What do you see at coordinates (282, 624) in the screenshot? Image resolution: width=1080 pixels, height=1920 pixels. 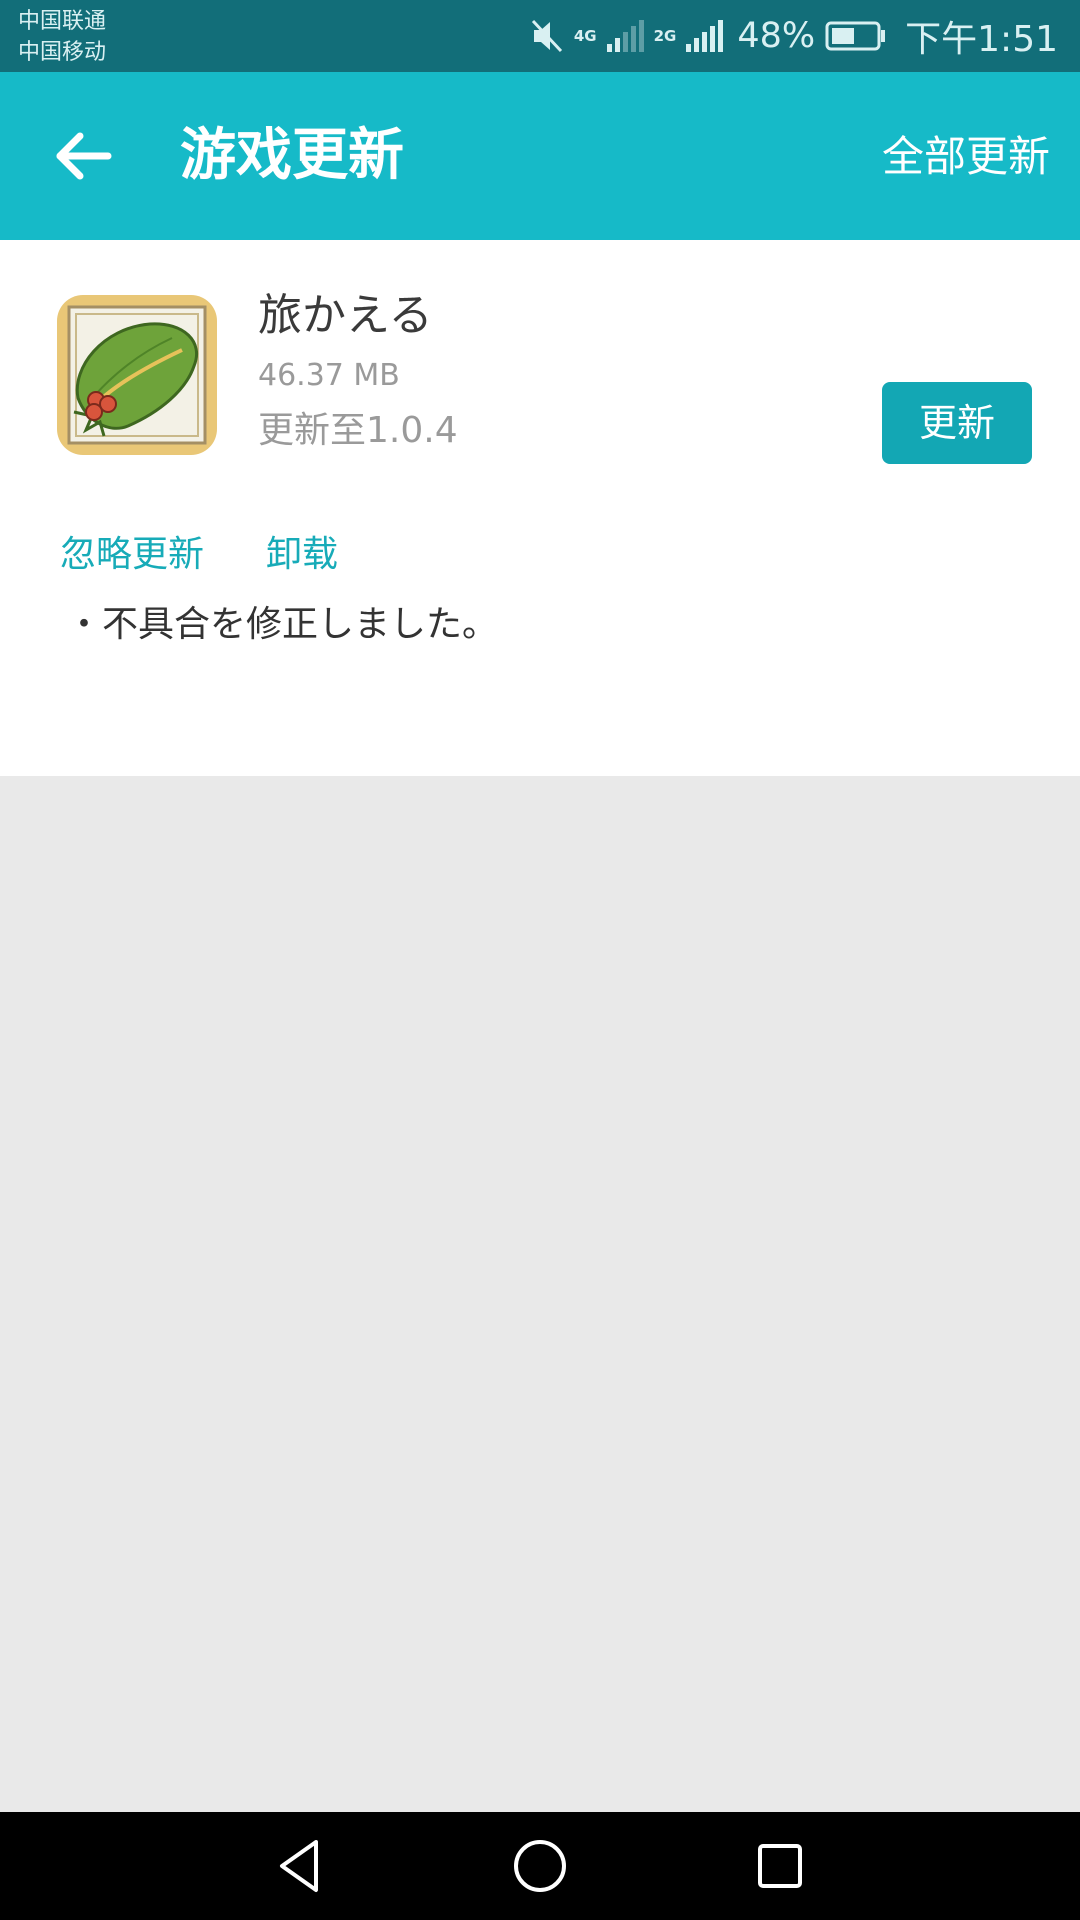 I see `release-notes: ・不具合を修正しました。` at bounding box center [282, 624].